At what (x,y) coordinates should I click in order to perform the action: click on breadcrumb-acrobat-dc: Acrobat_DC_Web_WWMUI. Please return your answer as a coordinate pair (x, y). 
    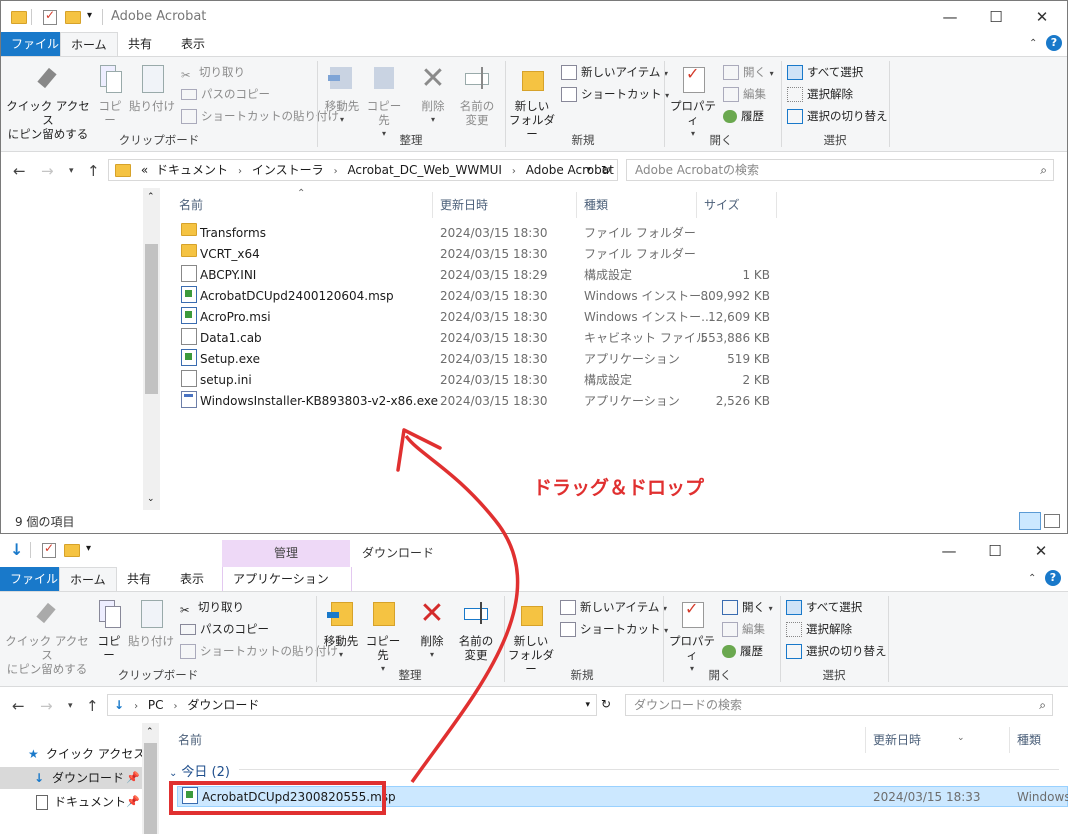
    Looking at the image, I should click on (424, 170).